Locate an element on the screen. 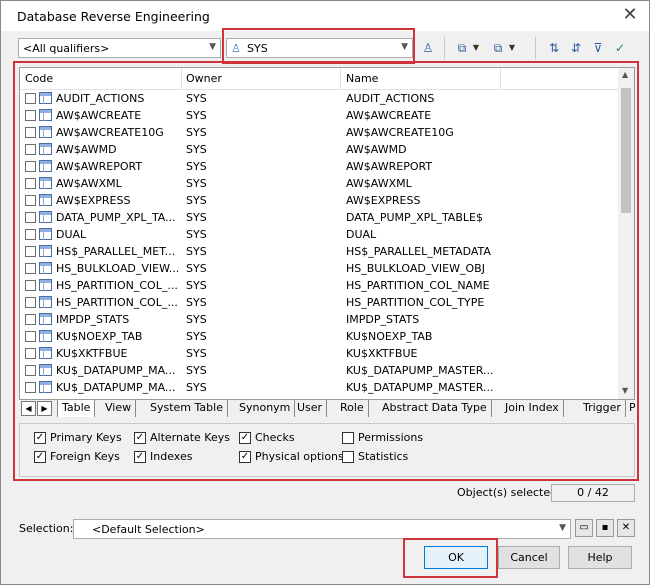 This screenshot has width=650, height=585. tab-join-index: Join Index is located at coordinates (532, 408).